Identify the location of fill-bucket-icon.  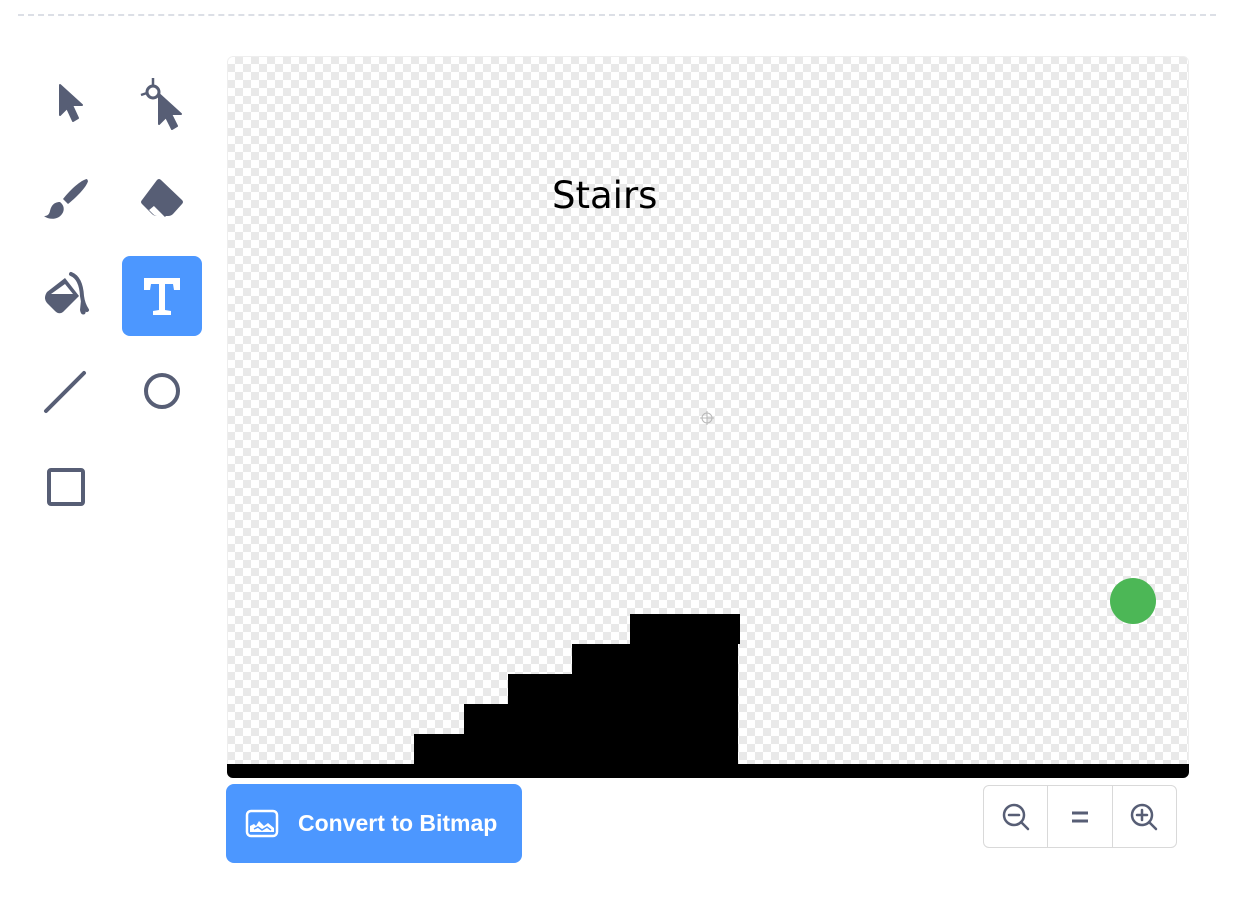
(67, 293).